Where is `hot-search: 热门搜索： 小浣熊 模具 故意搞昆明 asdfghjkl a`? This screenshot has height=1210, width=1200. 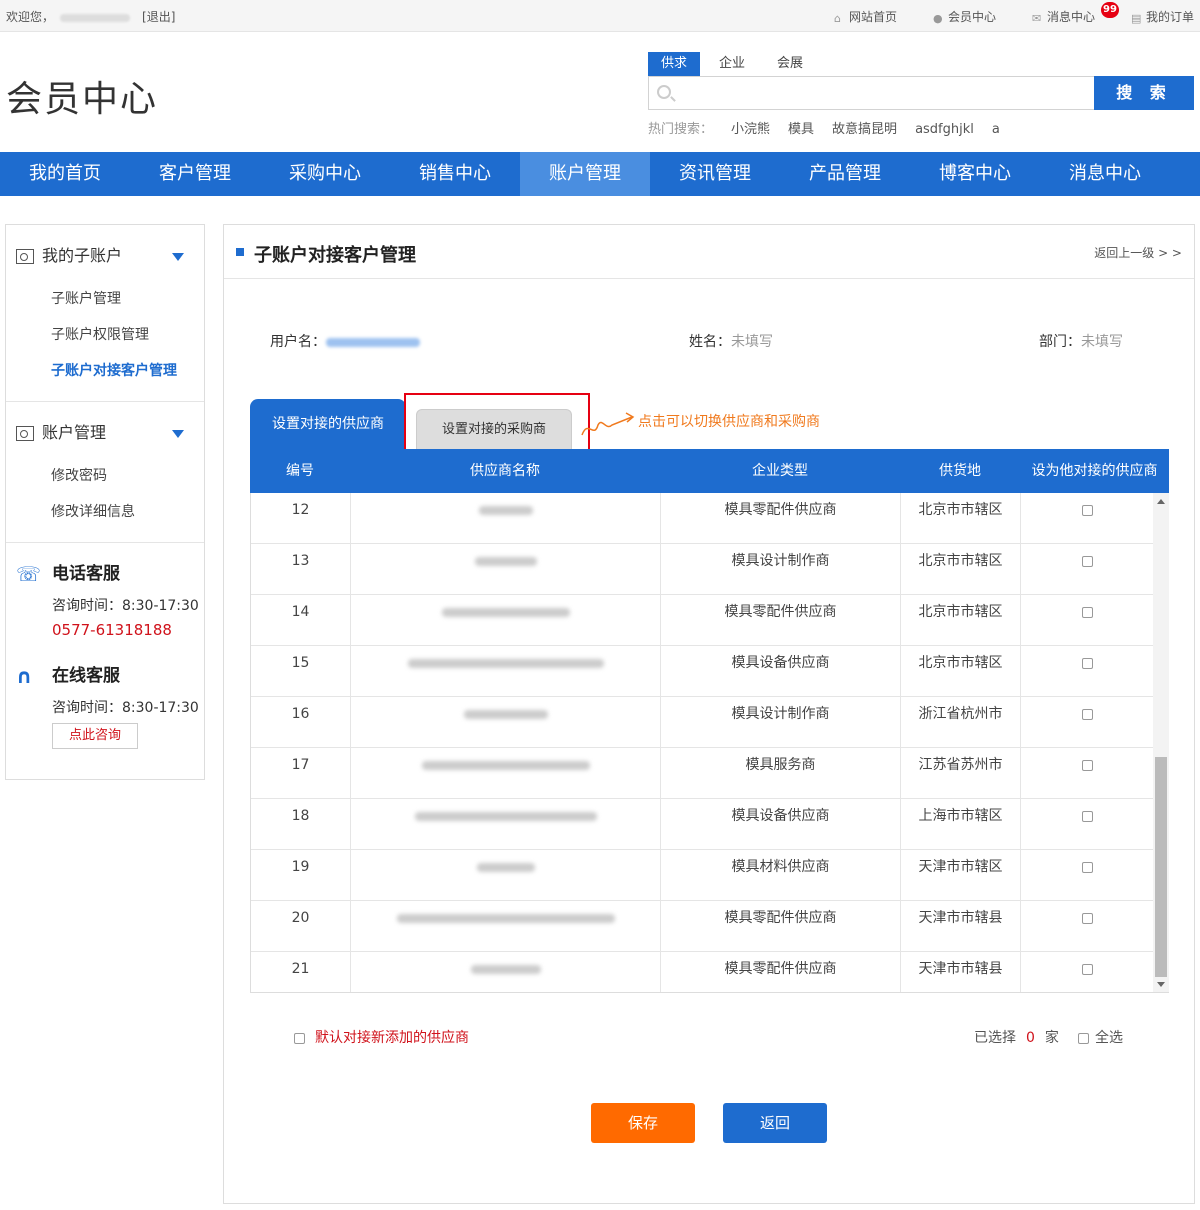
hot-search: 热门搜索： 小浣熊 模具 故意搞昆明 asdfghjkl a is located at coordinates (921, 127).